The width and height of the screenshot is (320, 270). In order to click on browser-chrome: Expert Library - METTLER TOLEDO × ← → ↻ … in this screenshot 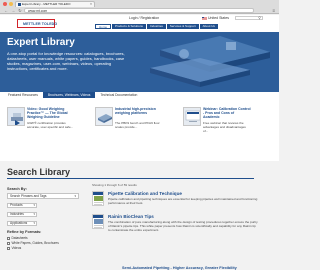, I will do `click(139, 7)`.